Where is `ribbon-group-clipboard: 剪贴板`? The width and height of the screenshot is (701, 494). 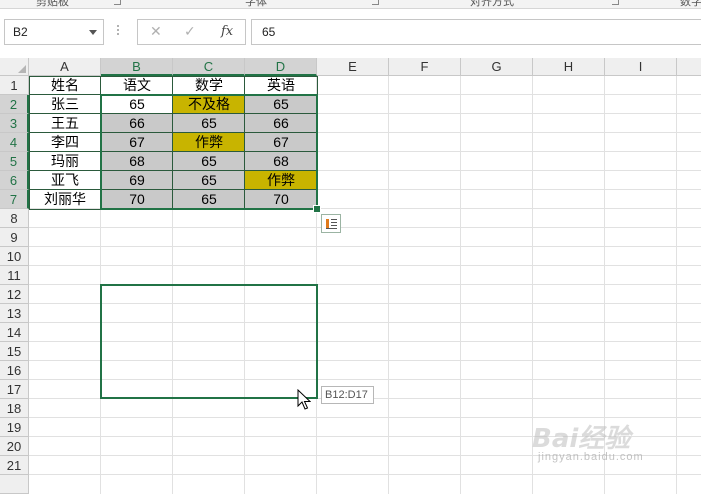 ribbon-group-clipboard: 剪贴板 is located at coordinates (52, 4).